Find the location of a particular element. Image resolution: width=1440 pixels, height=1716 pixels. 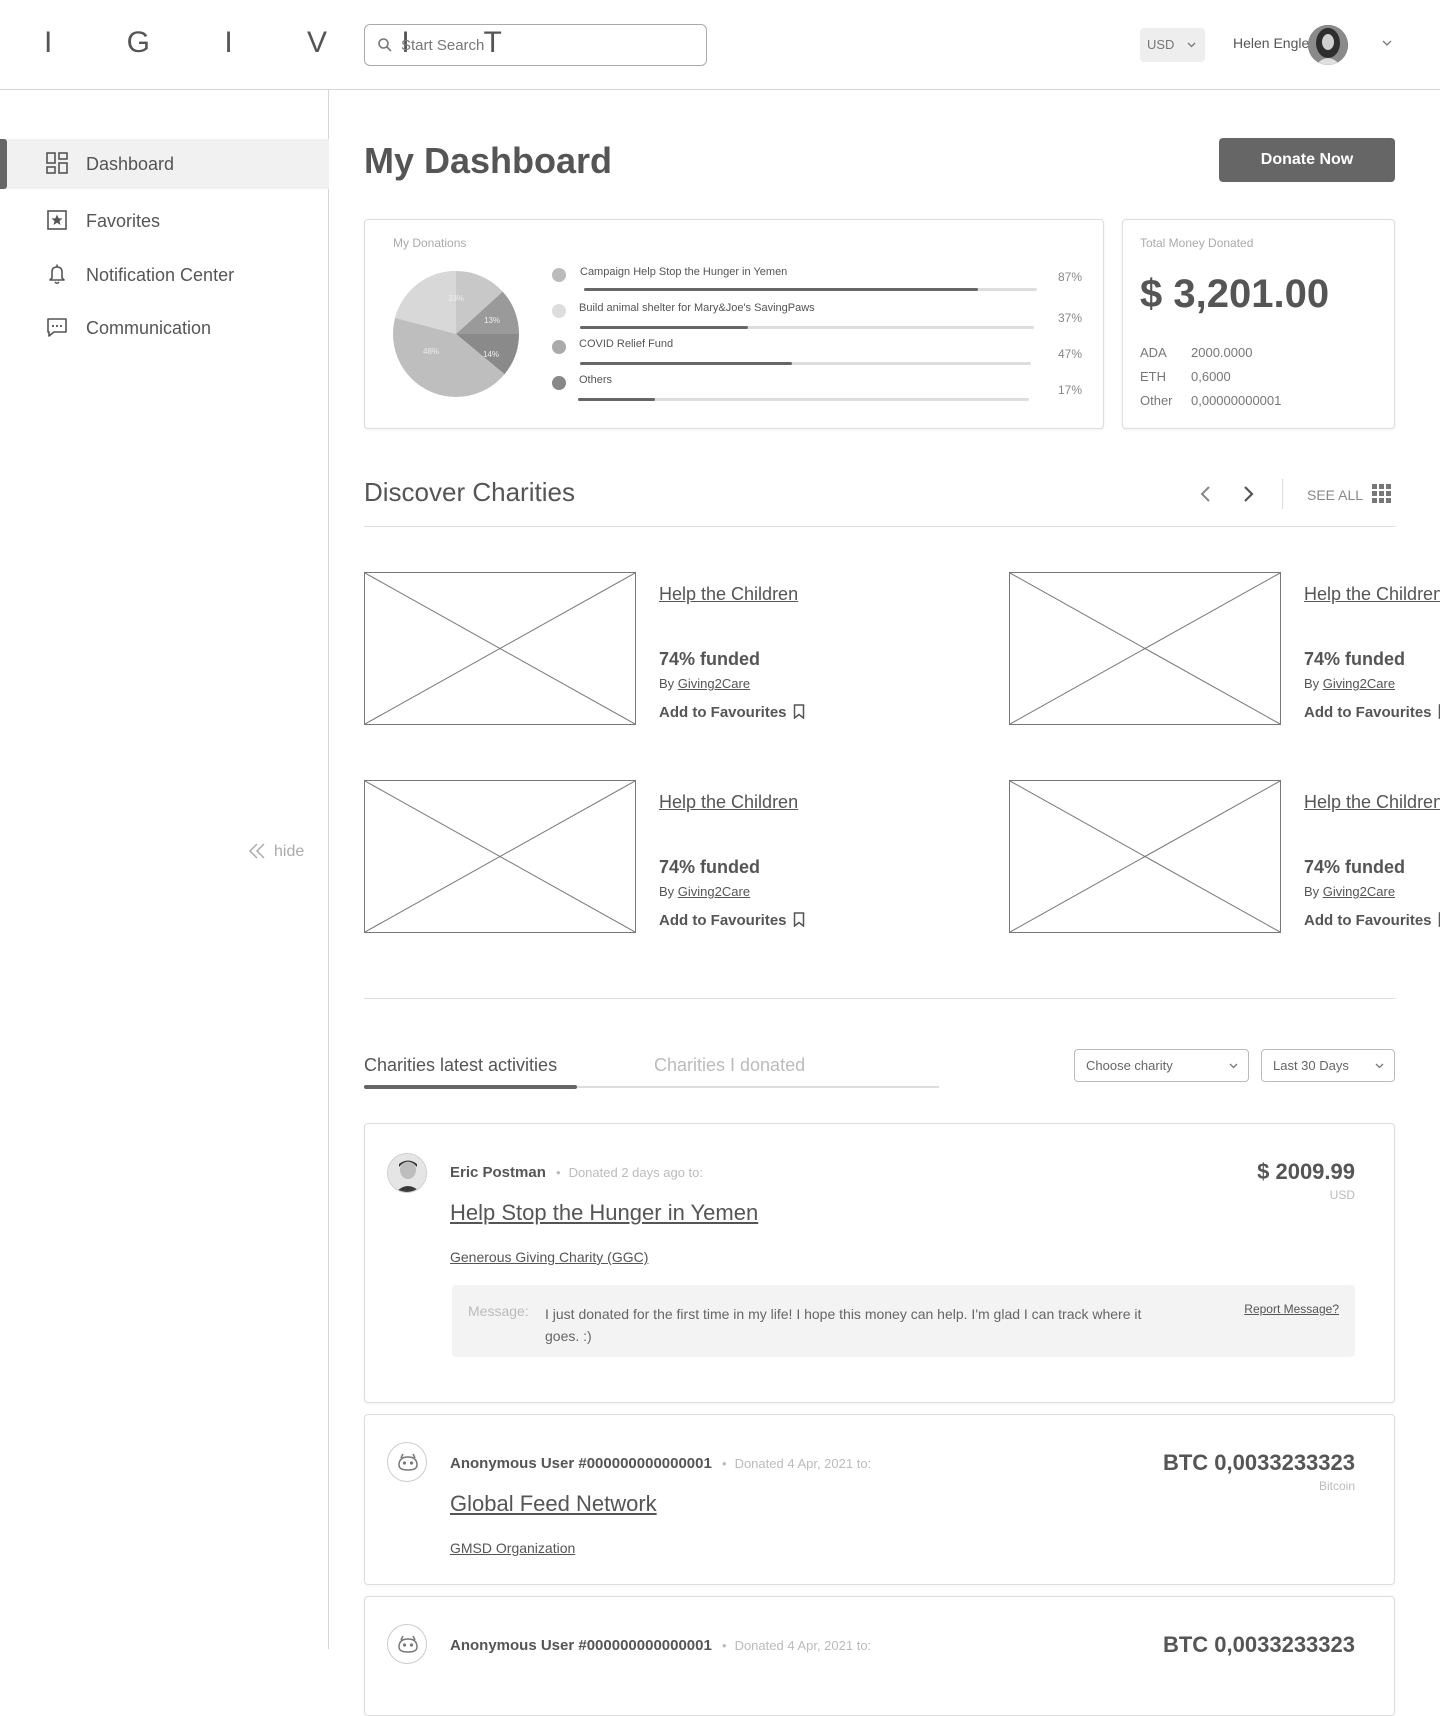

card-label: Total Money Donated is located at coordinates (1197, 243).